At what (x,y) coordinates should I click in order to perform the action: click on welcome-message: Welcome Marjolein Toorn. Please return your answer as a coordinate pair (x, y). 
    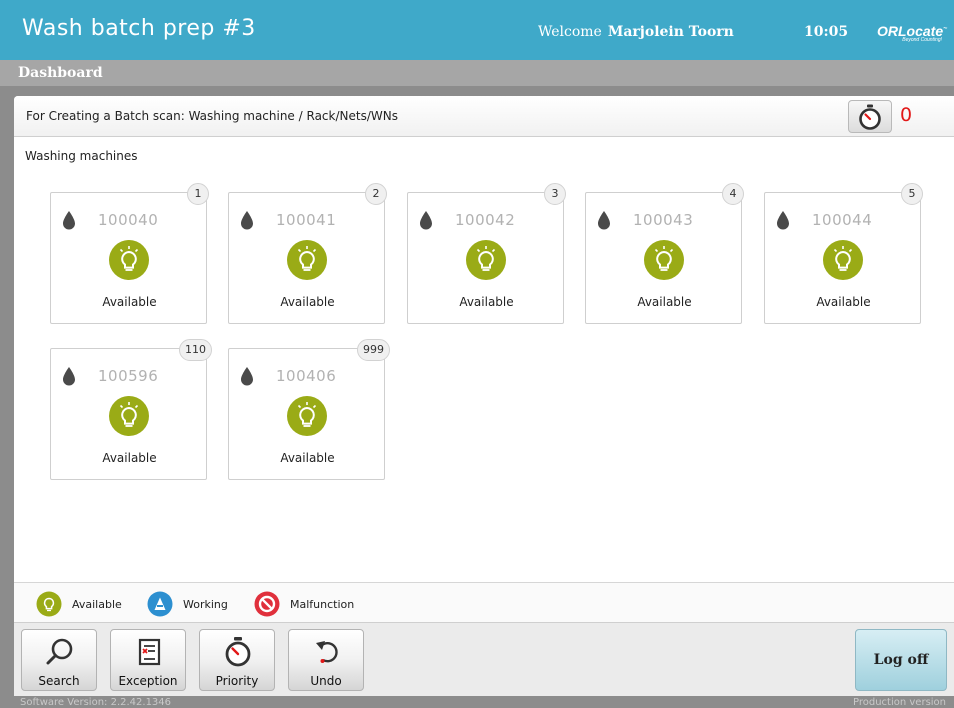
    Looking at the image, I should click on (636, 32).